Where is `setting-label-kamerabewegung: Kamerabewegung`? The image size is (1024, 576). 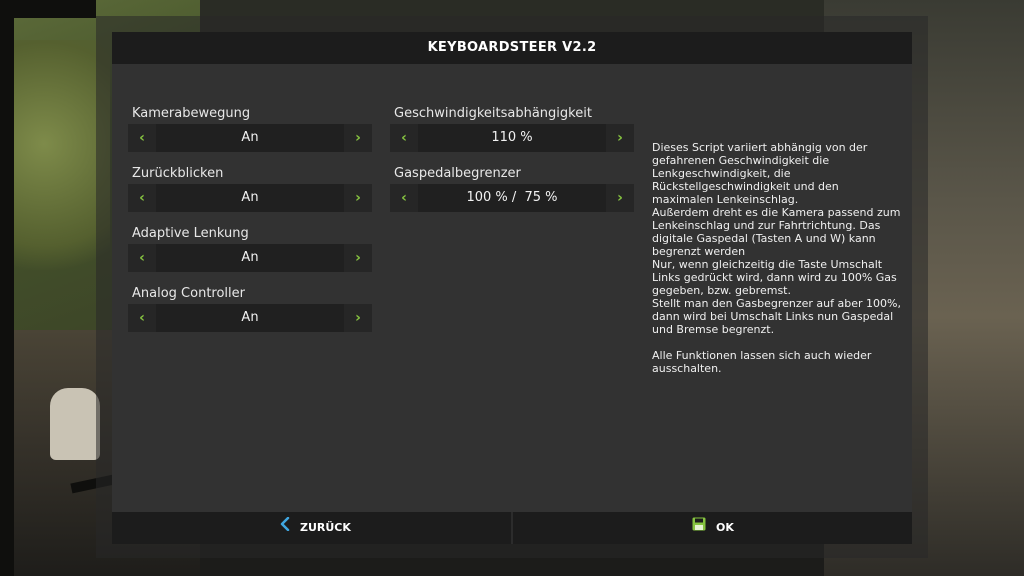 setting-label-kamerabewegung: Kamerabewegung is located at coordinates (191, 113).